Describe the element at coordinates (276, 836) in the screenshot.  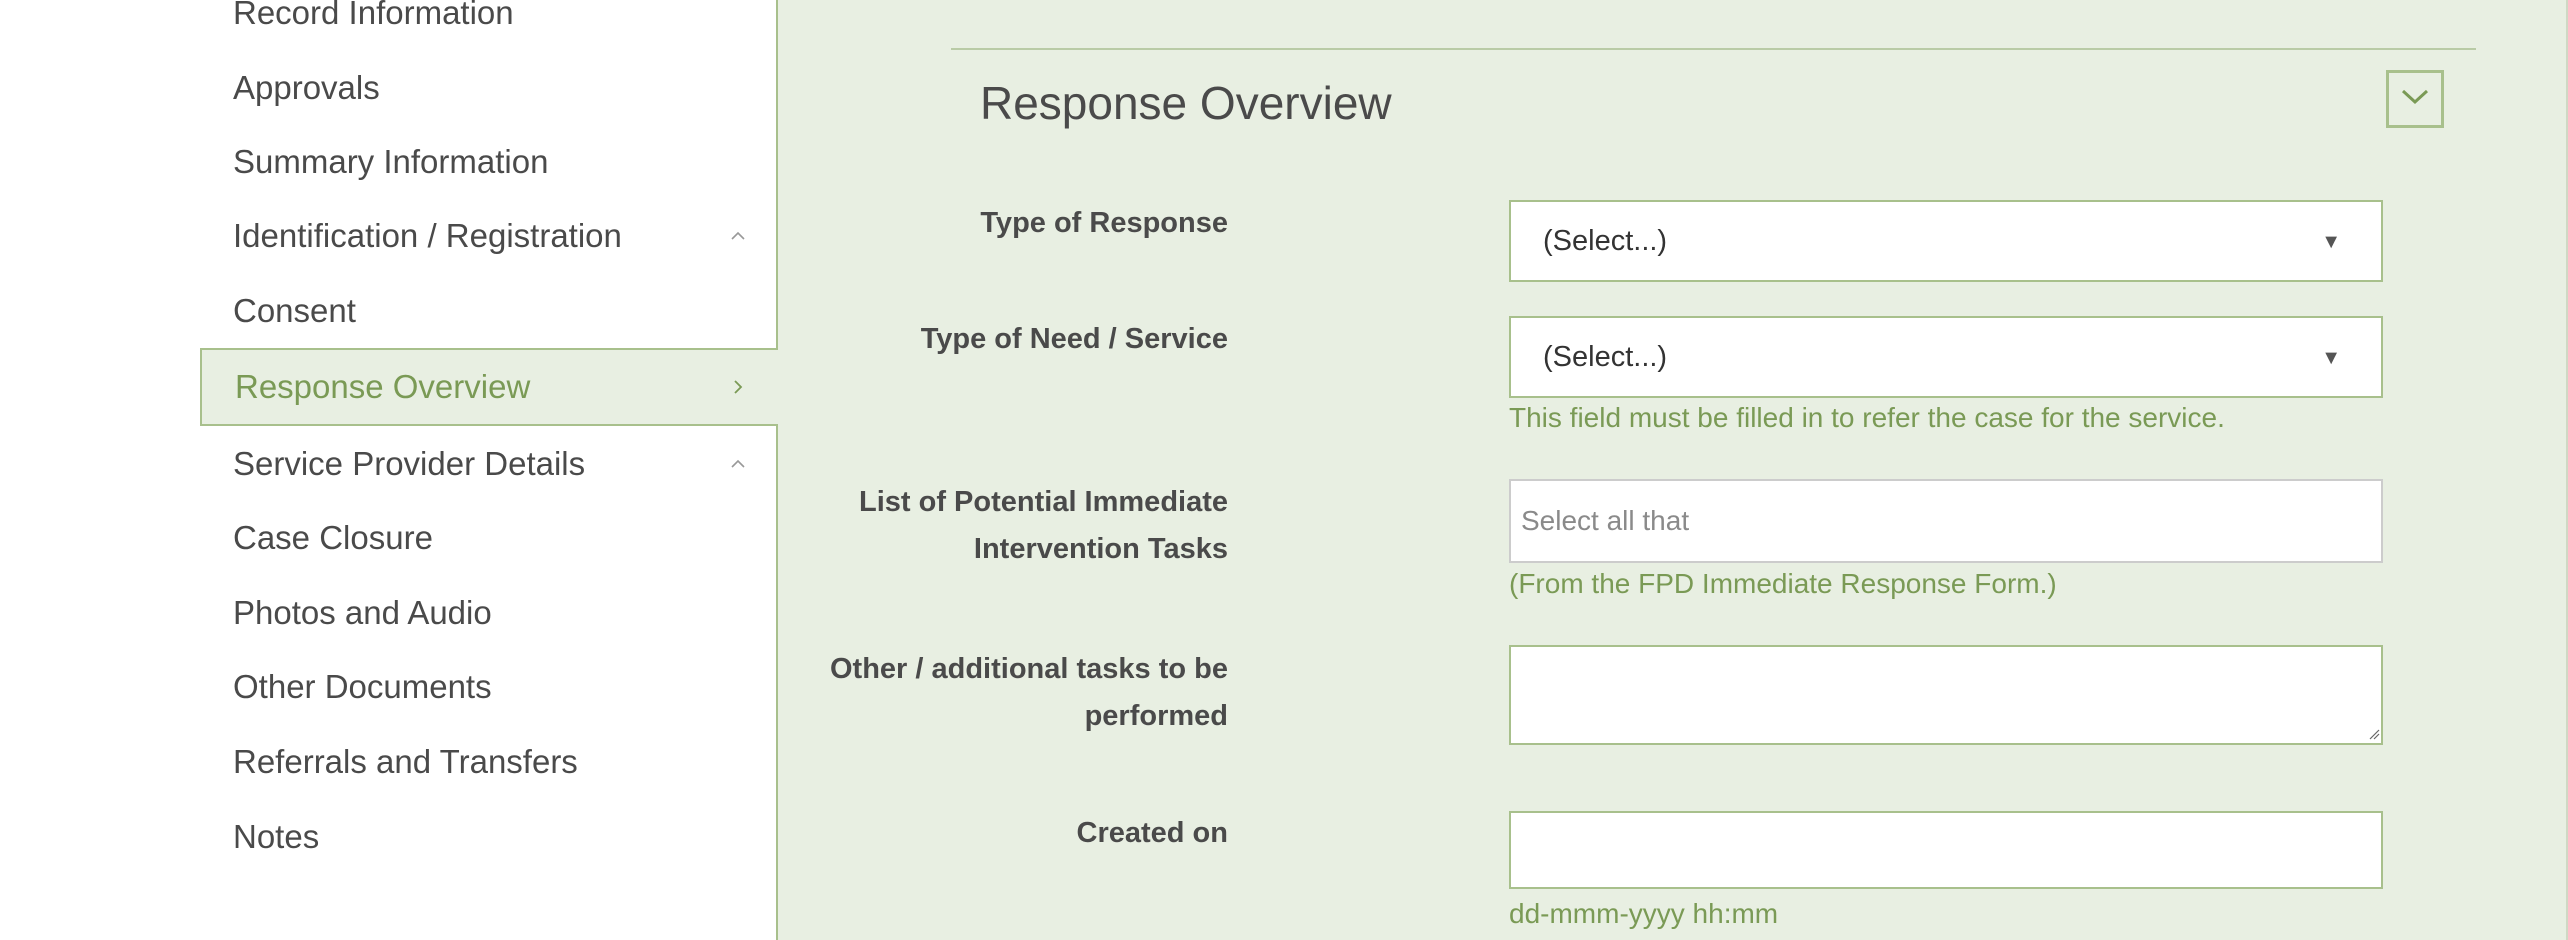
I see `sidebar-item-label: Notes` at that location.